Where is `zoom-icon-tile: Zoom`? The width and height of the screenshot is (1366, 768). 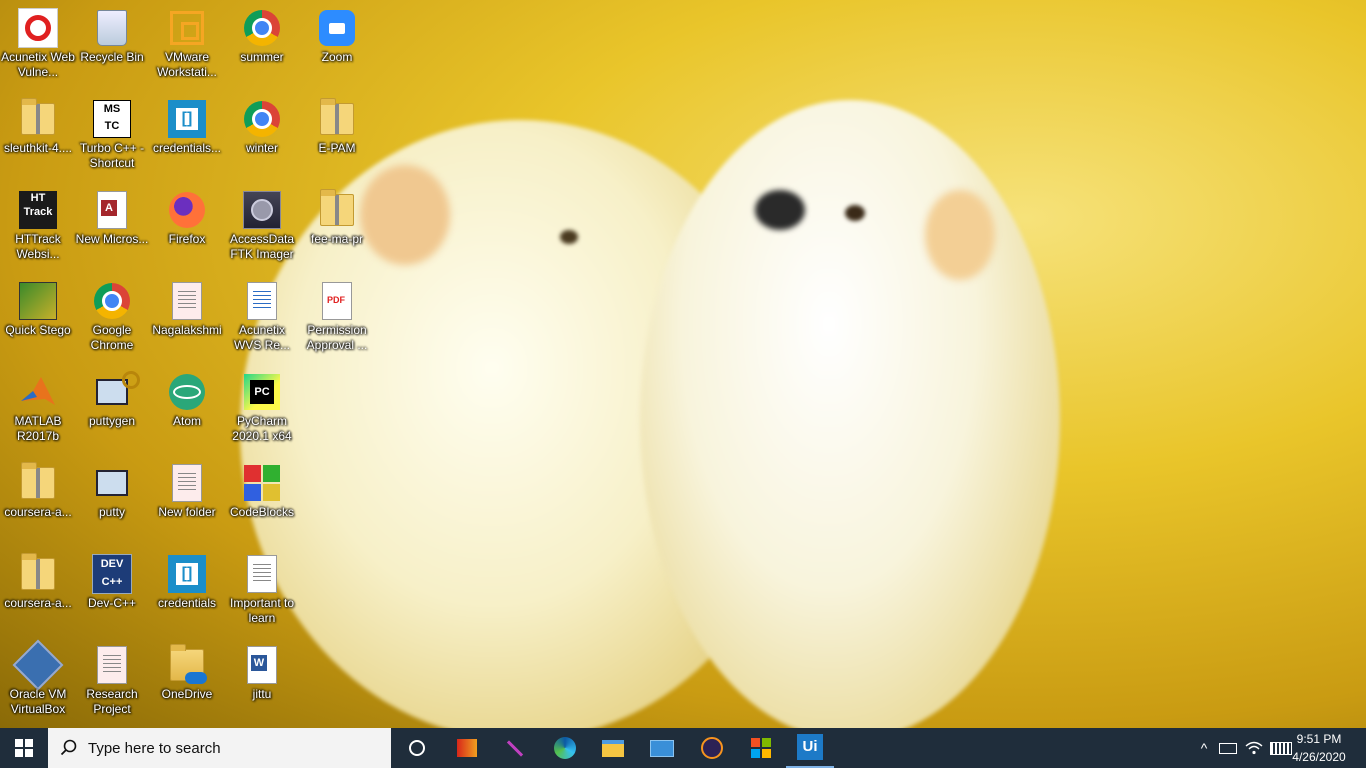
zoom-icon-tile: Zoom is located at coordinates (337, 44).